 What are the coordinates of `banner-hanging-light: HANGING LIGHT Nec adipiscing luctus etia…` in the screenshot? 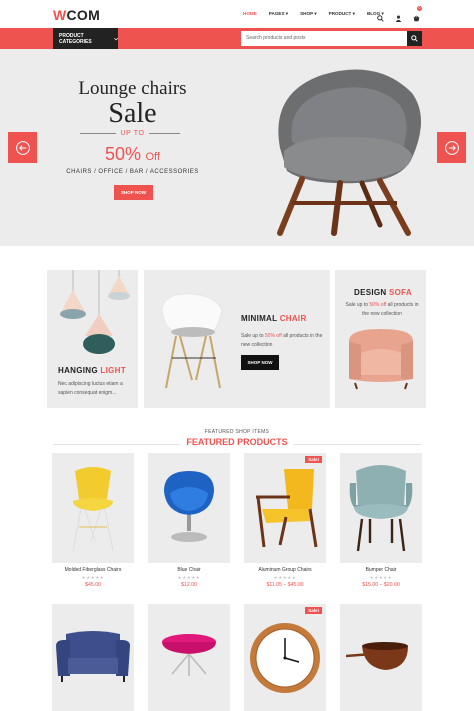 It's located at (92, 339).